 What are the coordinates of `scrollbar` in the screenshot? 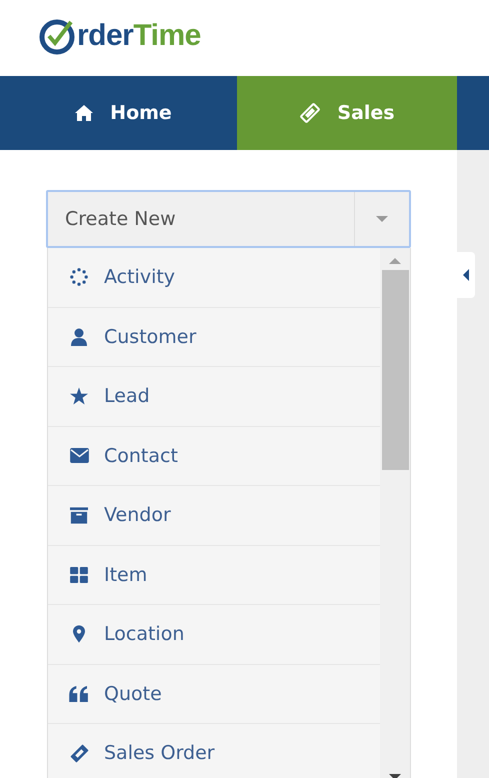 It's located at (395, 513).